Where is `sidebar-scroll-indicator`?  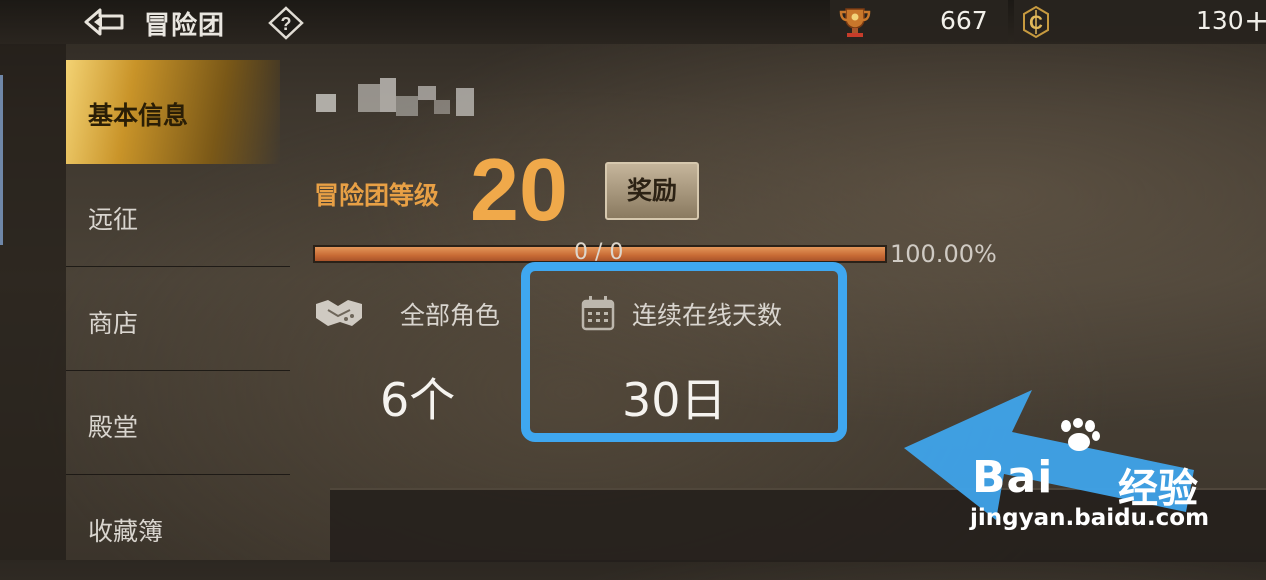
sidebar-scroll-indicator is located at coordinates (1, 160).